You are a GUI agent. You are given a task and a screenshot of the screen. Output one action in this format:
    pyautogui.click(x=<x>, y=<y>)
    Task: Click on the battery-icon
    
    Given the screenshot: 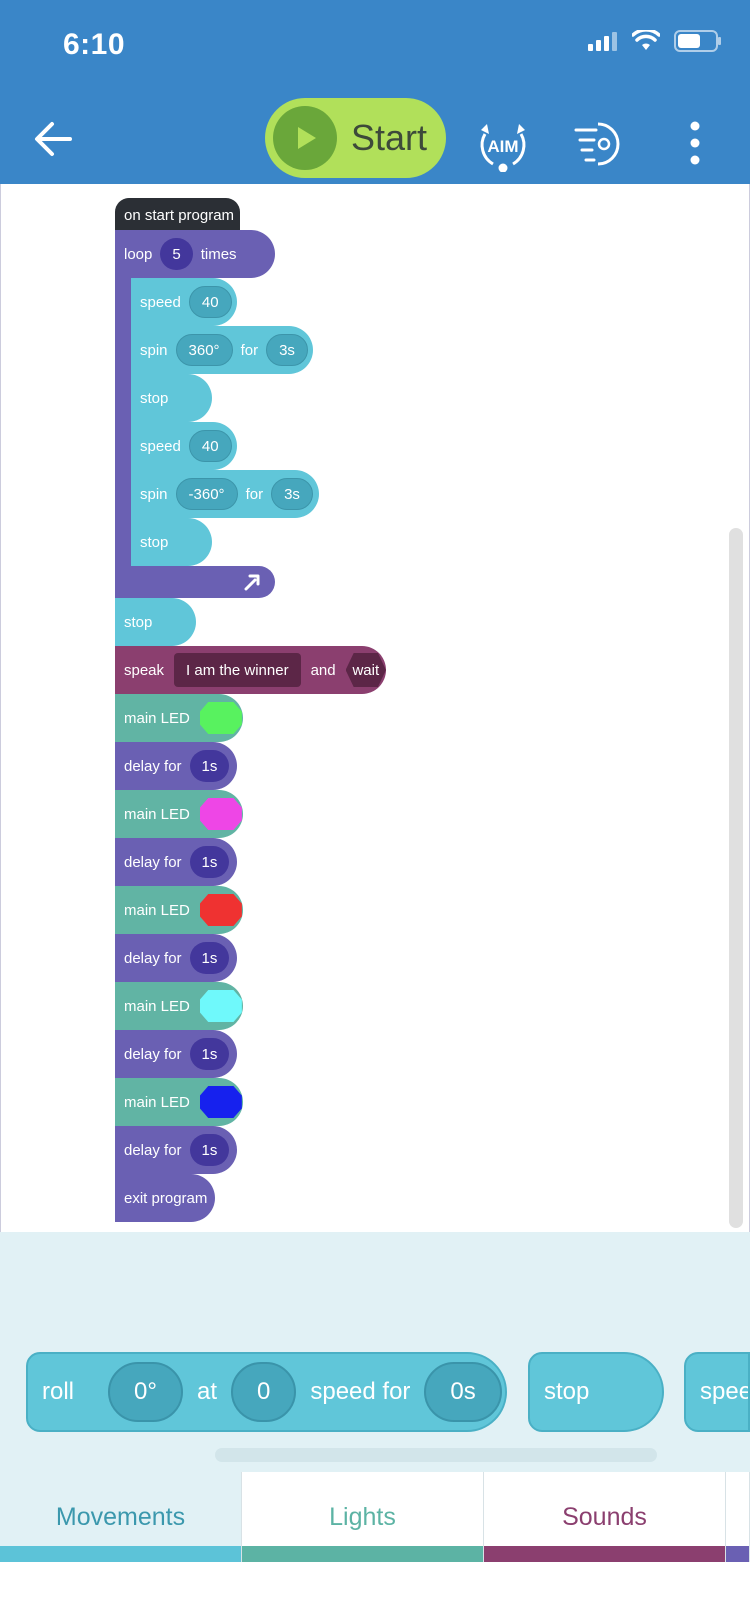 What is the action you would take?
    pyautogui.click(x=697, y=41)
    